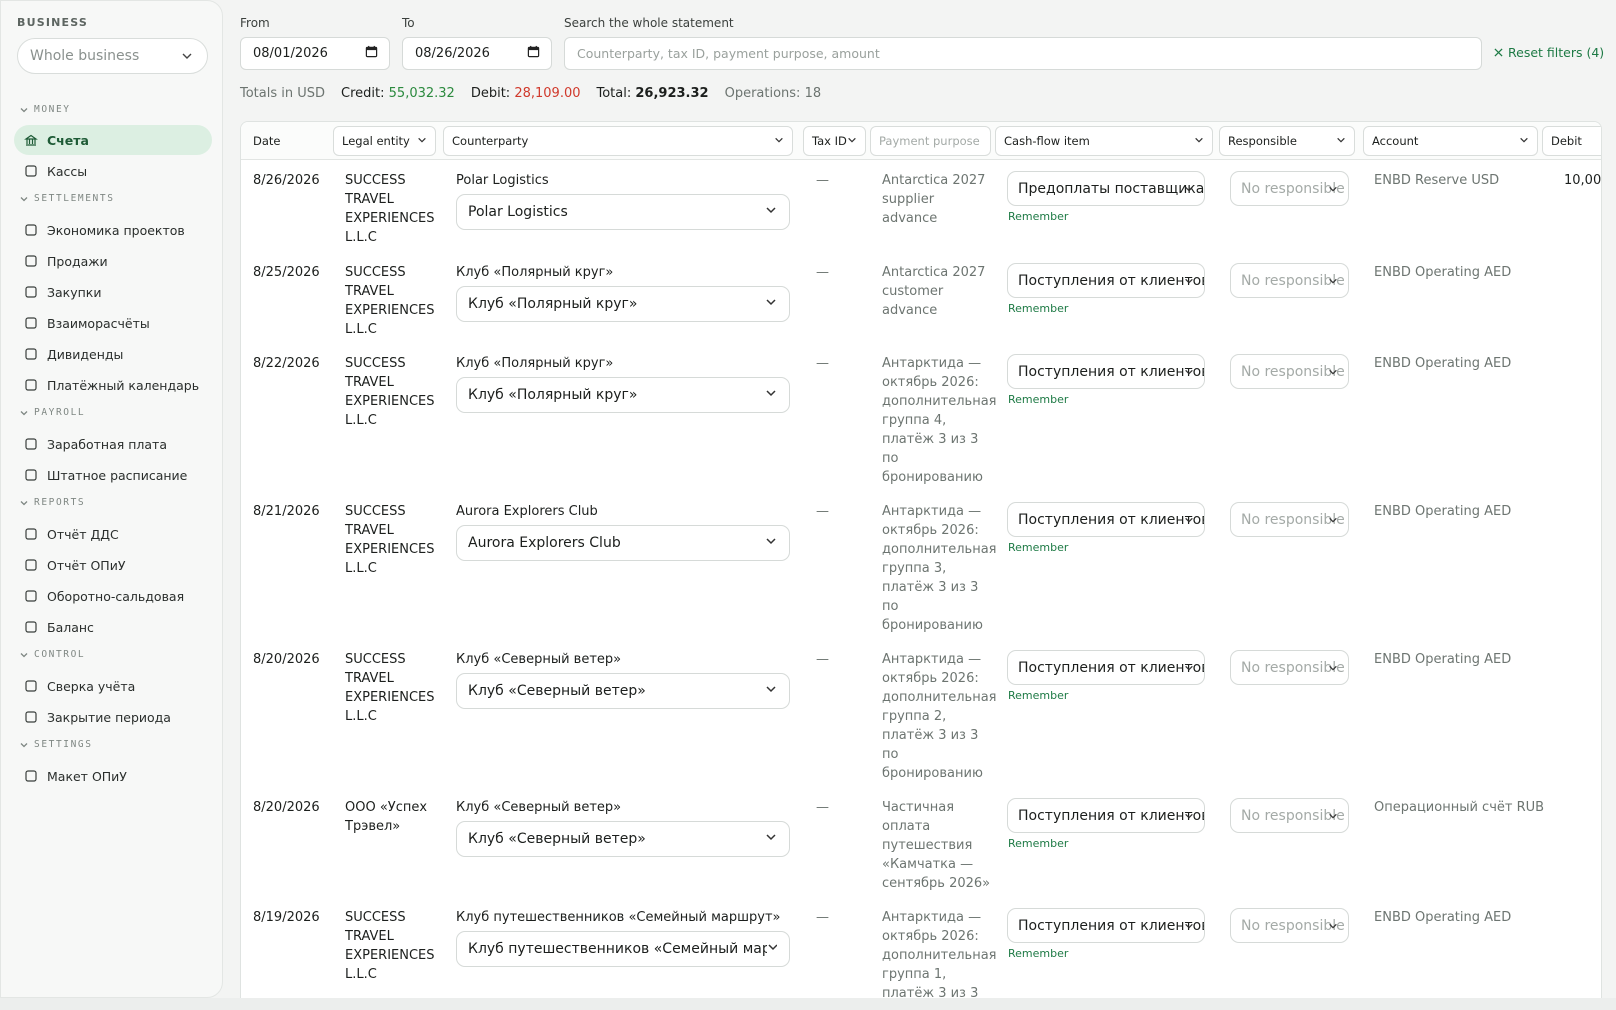 Image resolution: width=1616 pixels, height=1010 pixels. Describe the element at coordinates (649, 23) in the screenshot. I see `search-label: Search the whole statement` at that location.